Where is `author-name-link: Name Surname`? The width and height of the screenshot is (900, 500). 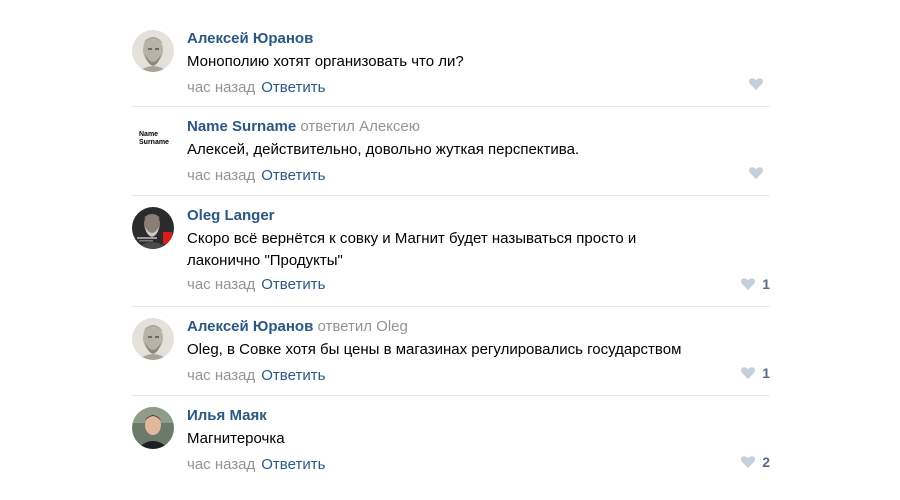 author-name-link: Name Surname is located at coordinates (241, 126).